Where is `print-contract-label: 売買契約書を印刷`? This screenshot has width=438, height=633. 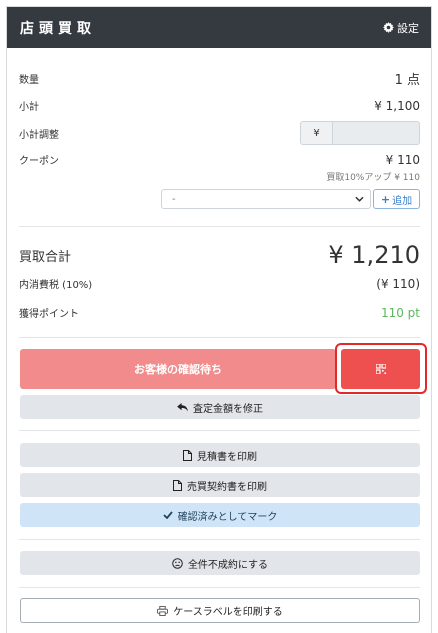
print-contract-label: 売買契約書を印刷 is located at coordinates (227, 487).